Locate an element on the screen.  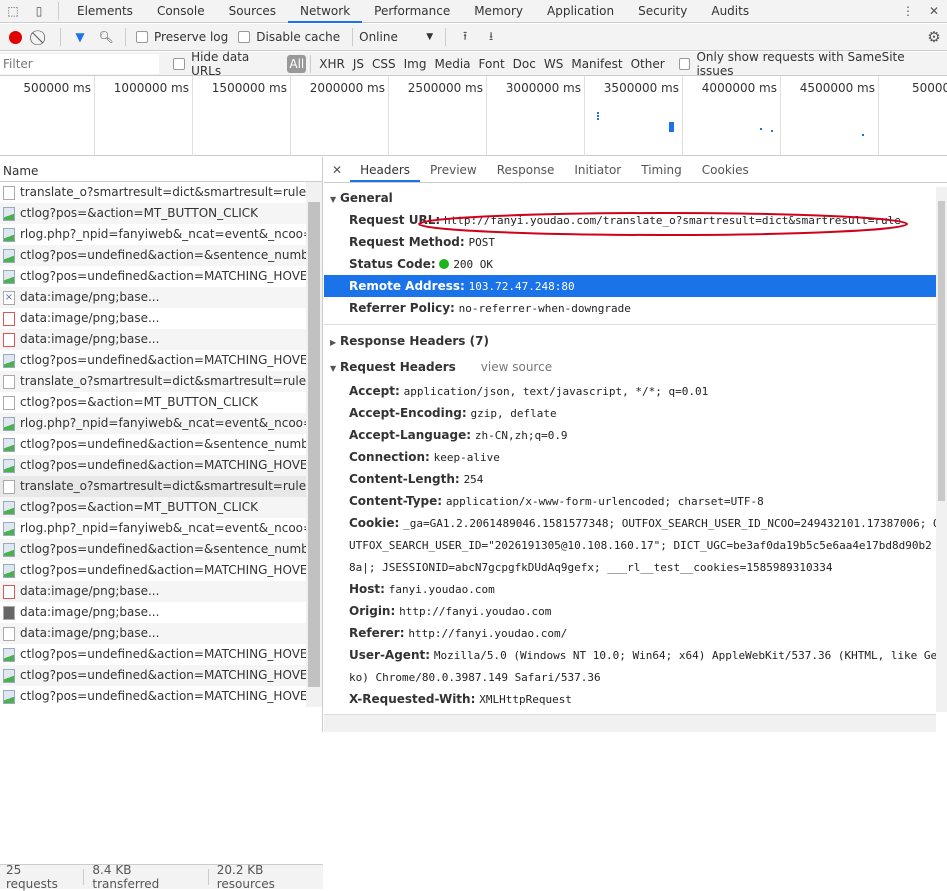
request-count: 25 requests is located at coordinates (32, 877).